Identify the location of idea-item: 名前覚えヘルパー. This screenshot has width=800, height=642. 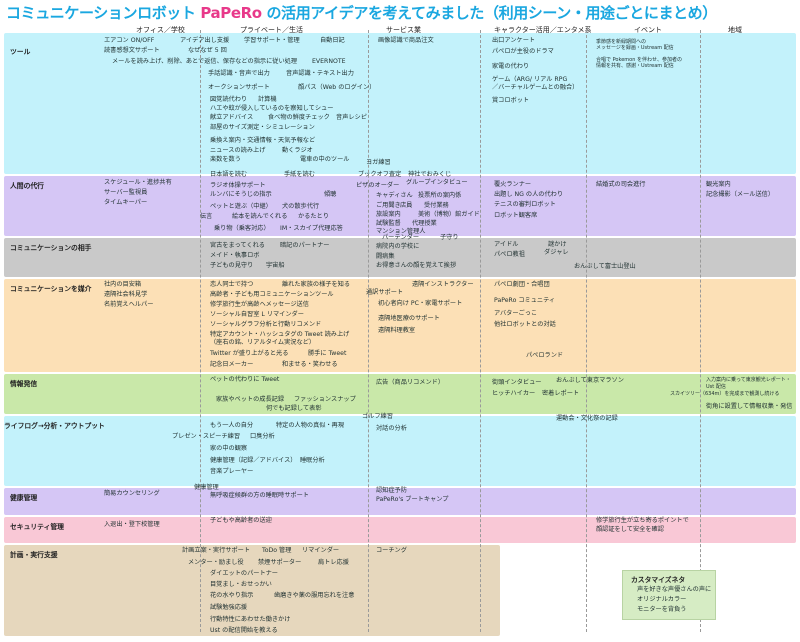
(129, 304).